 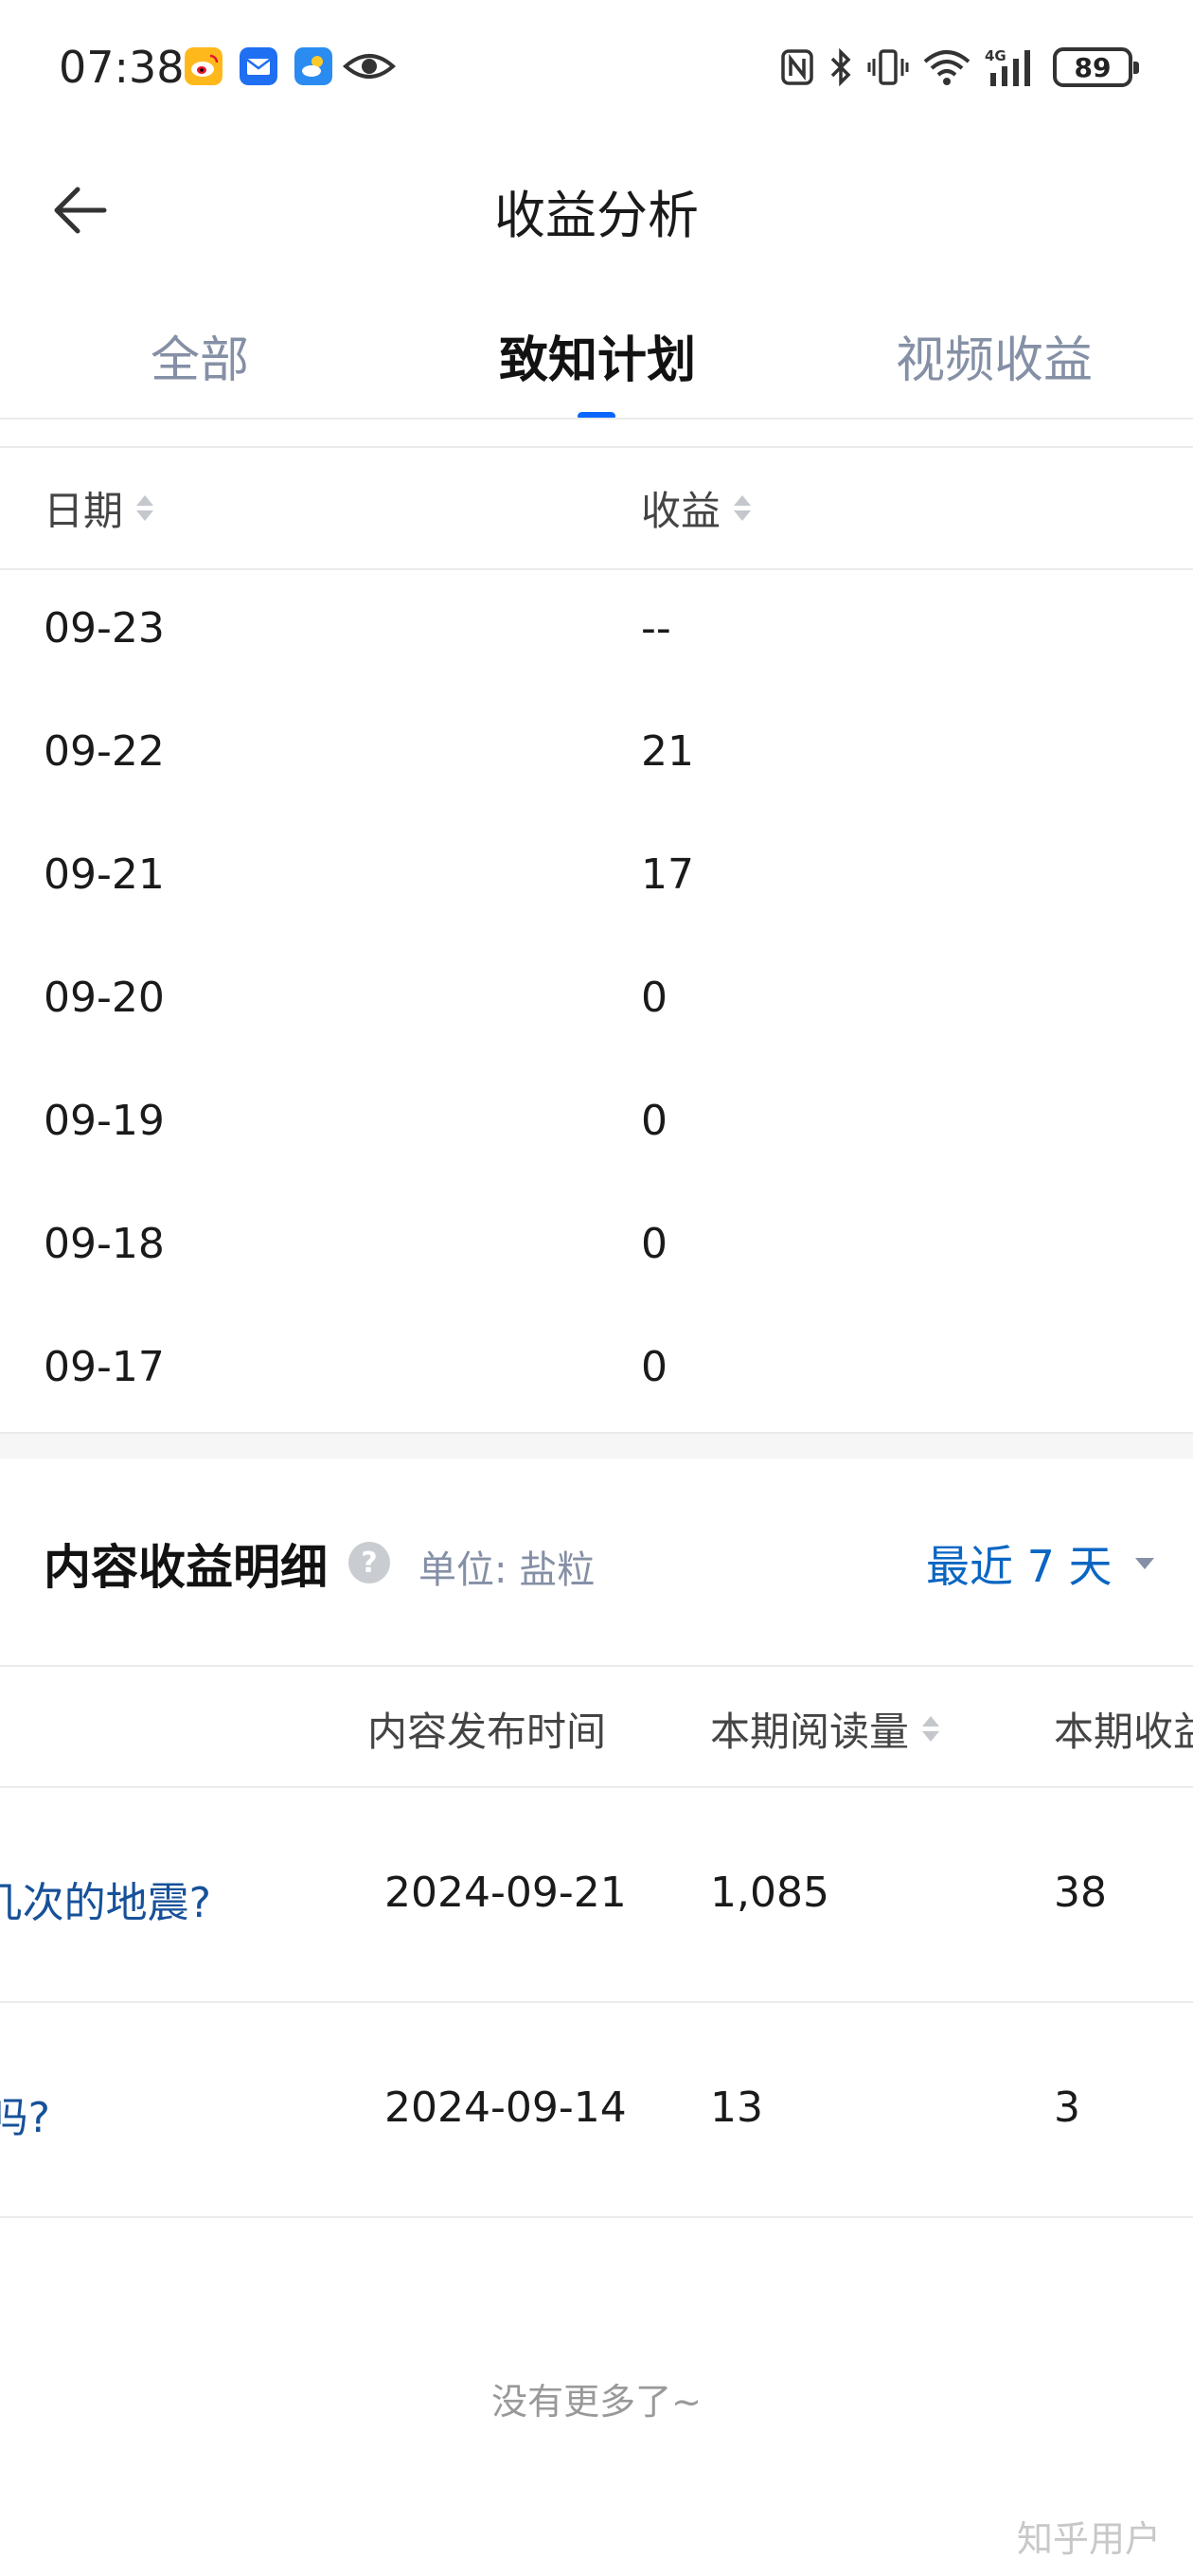 What do you see at coordinates (596, 215) in the screenshot?
I see `page-title: 收益分析` at bounding box center [596, 215].